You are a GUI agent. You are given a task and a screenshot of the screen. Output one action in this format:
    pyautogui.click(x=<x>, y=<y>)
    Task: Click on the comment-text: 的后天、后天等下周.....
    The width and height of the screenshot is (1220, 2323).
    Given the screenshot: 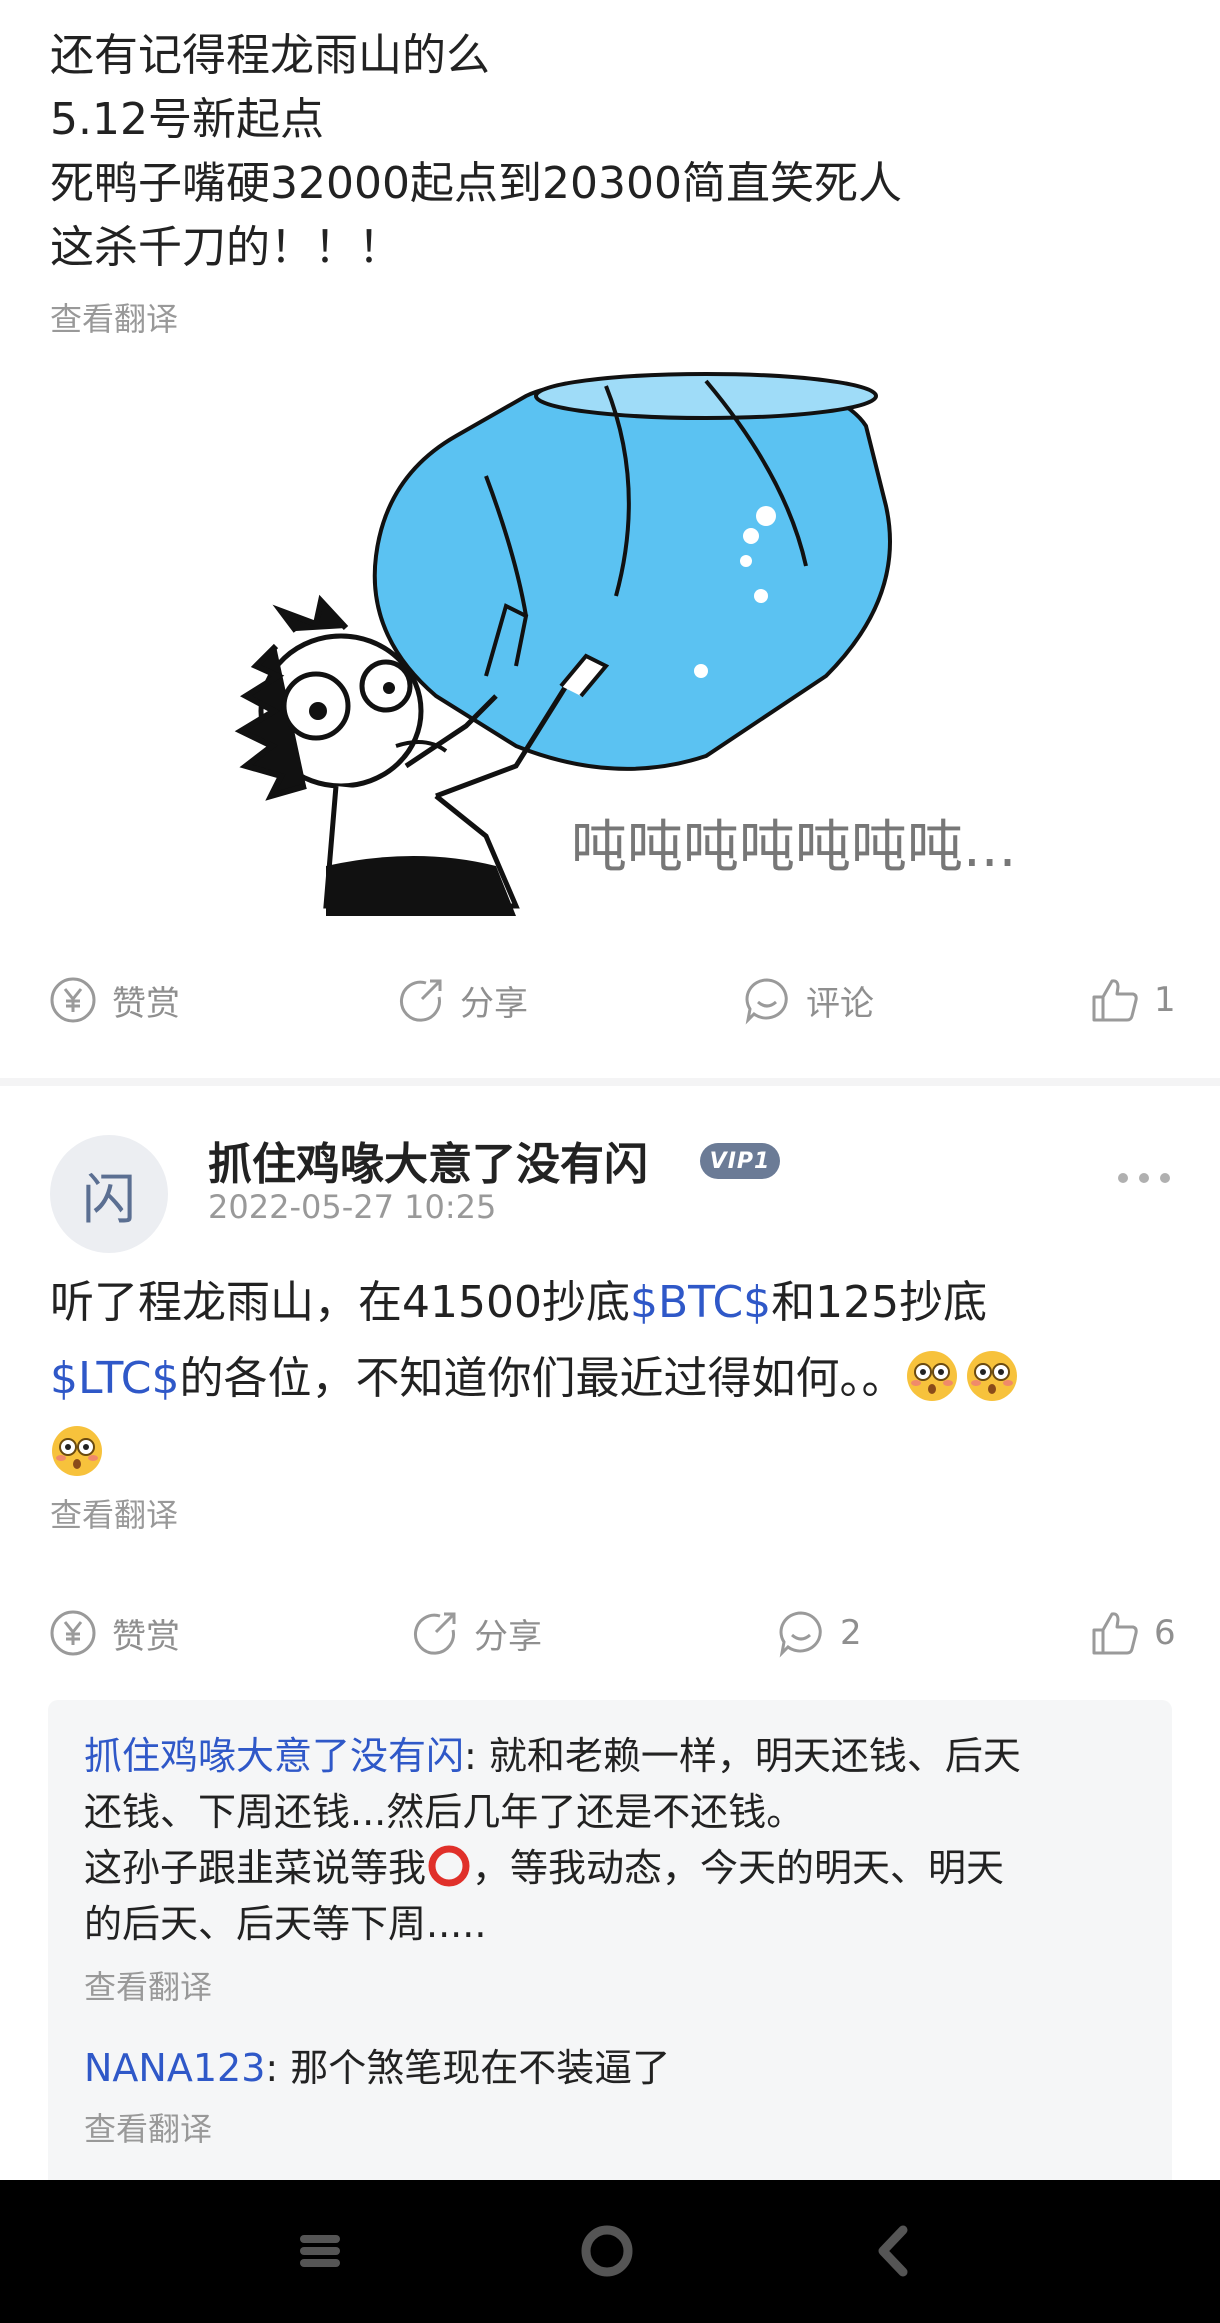 What is the action you would take?
    pyautogui.click(x=285, y=1924)
    